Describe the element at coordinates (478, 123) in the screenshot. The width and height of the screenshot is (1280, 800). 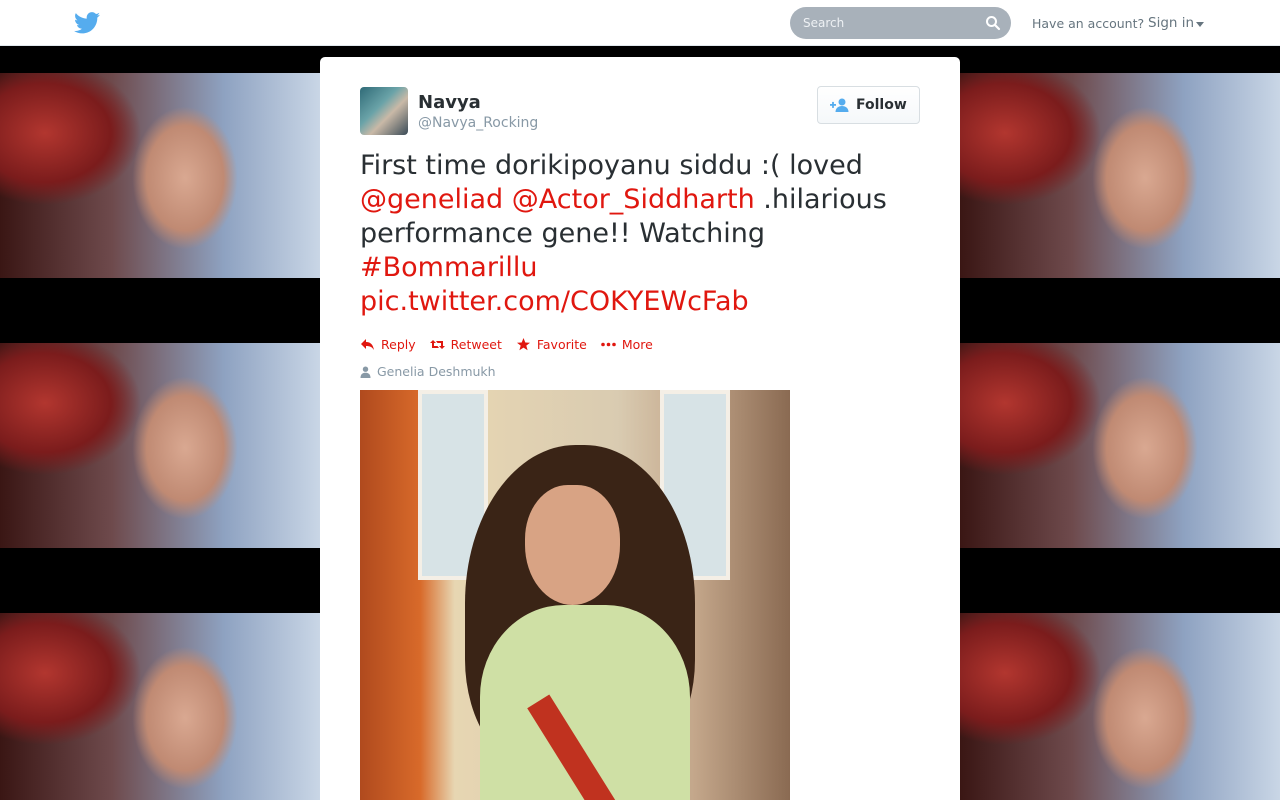
I see `author-handle: @Navya_Rocking` at that location.